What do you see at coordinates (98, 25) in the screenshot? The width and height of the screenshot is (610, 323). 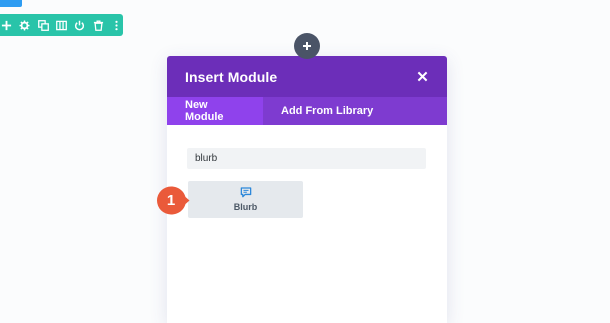 I see `trash-icon` at bounding box center [98, 25].